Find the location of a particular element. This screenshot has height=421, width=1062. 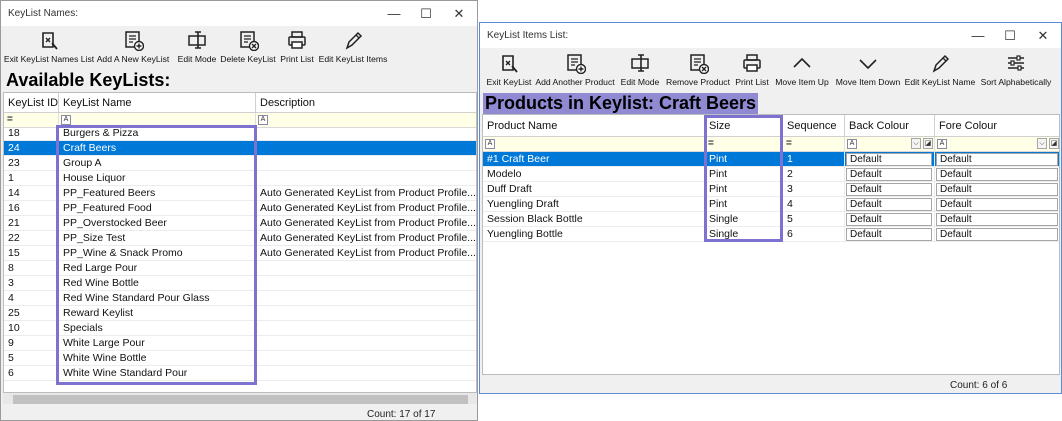

table-row: 1 House Liquor is located at coordinates (240, 178).